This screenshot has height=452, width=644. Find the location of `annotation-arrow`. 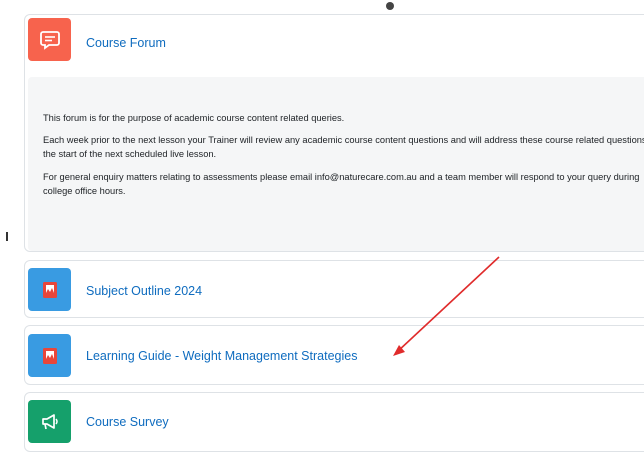

annotation-arrow is located at coordinates (446, 306).